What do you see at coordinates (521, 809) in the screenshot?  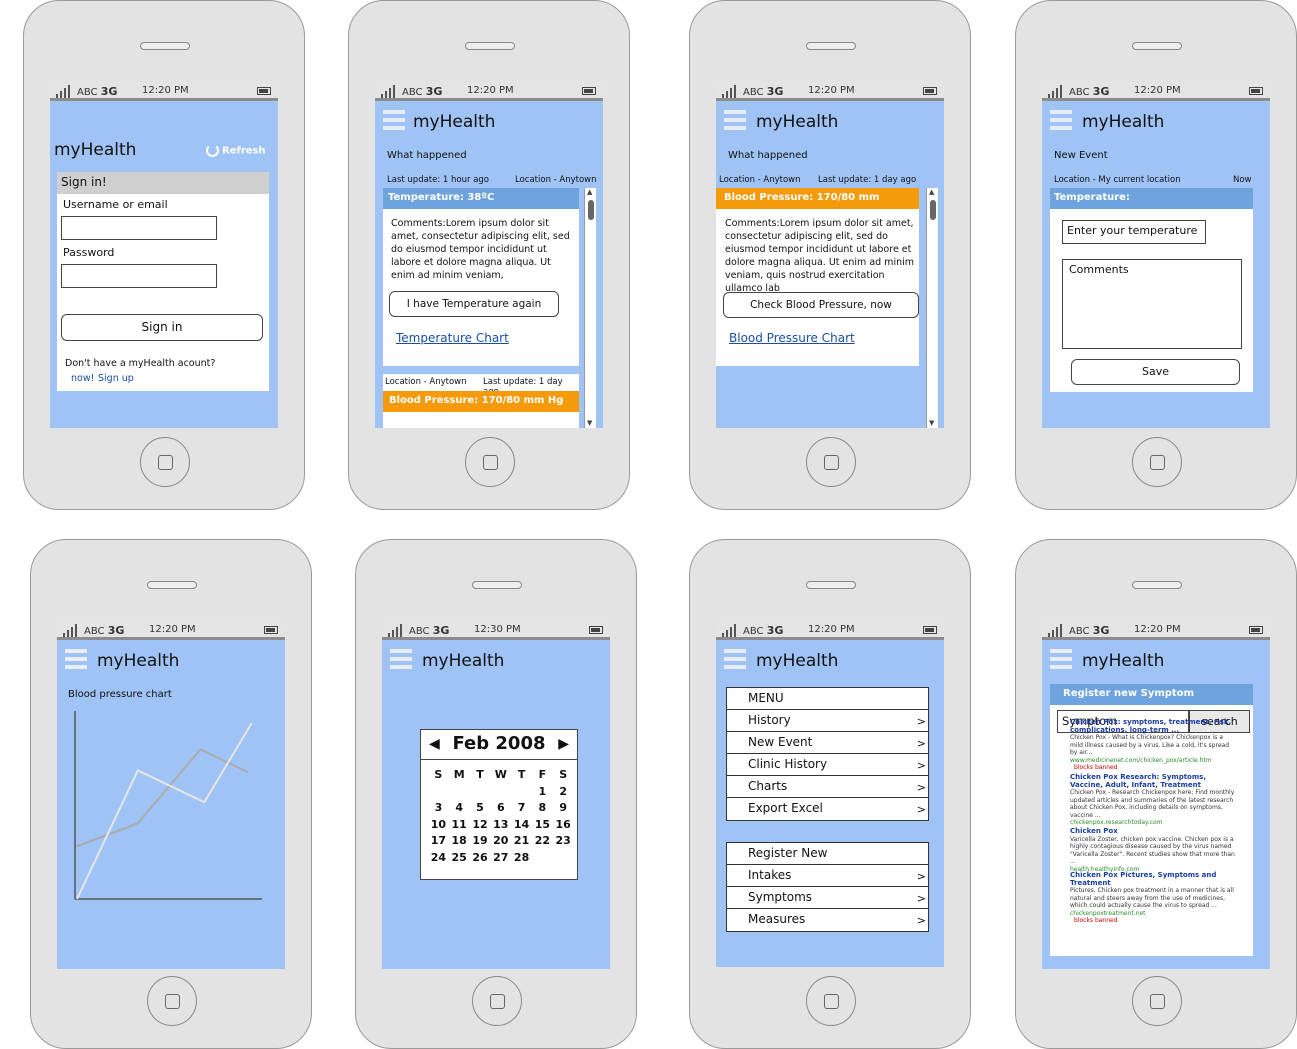 I see `calendar-day: 7` at bounding box center [521, 809].